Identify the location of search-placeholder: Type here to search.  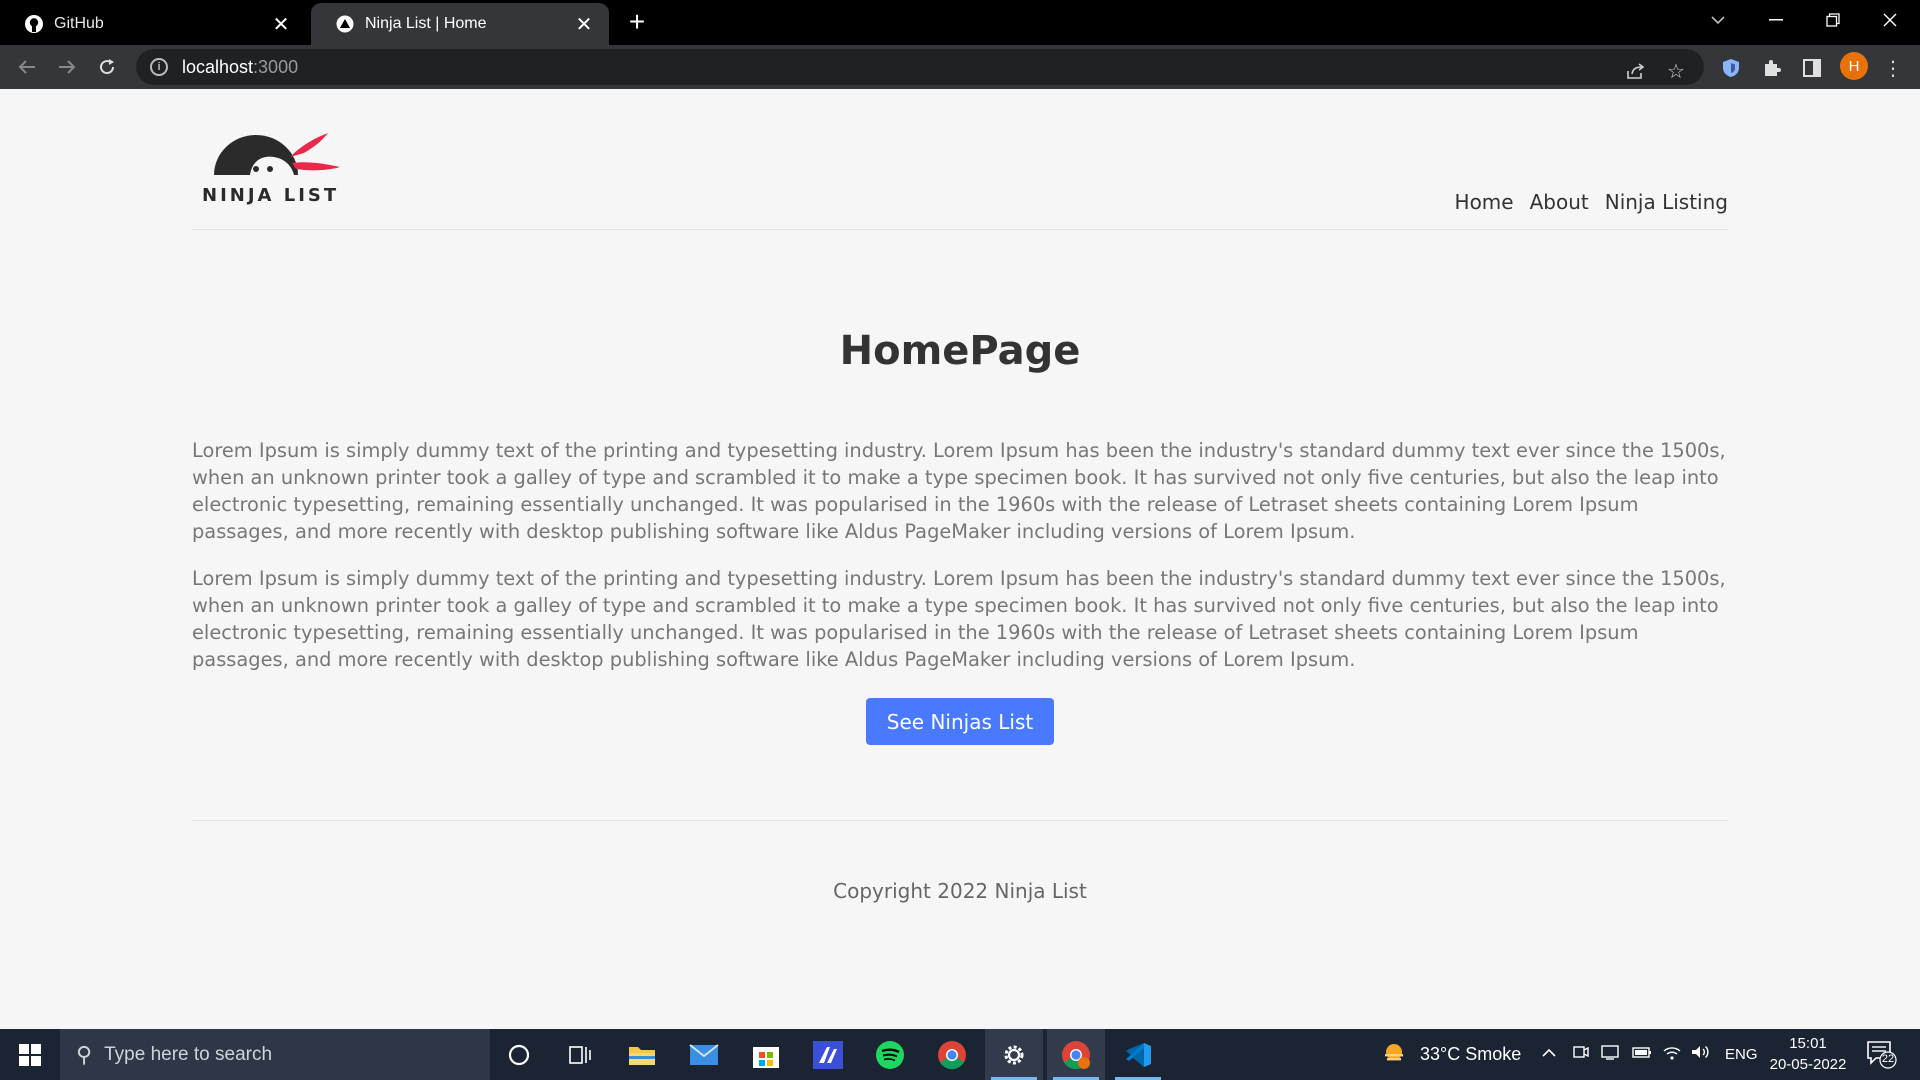
(188, 1054).